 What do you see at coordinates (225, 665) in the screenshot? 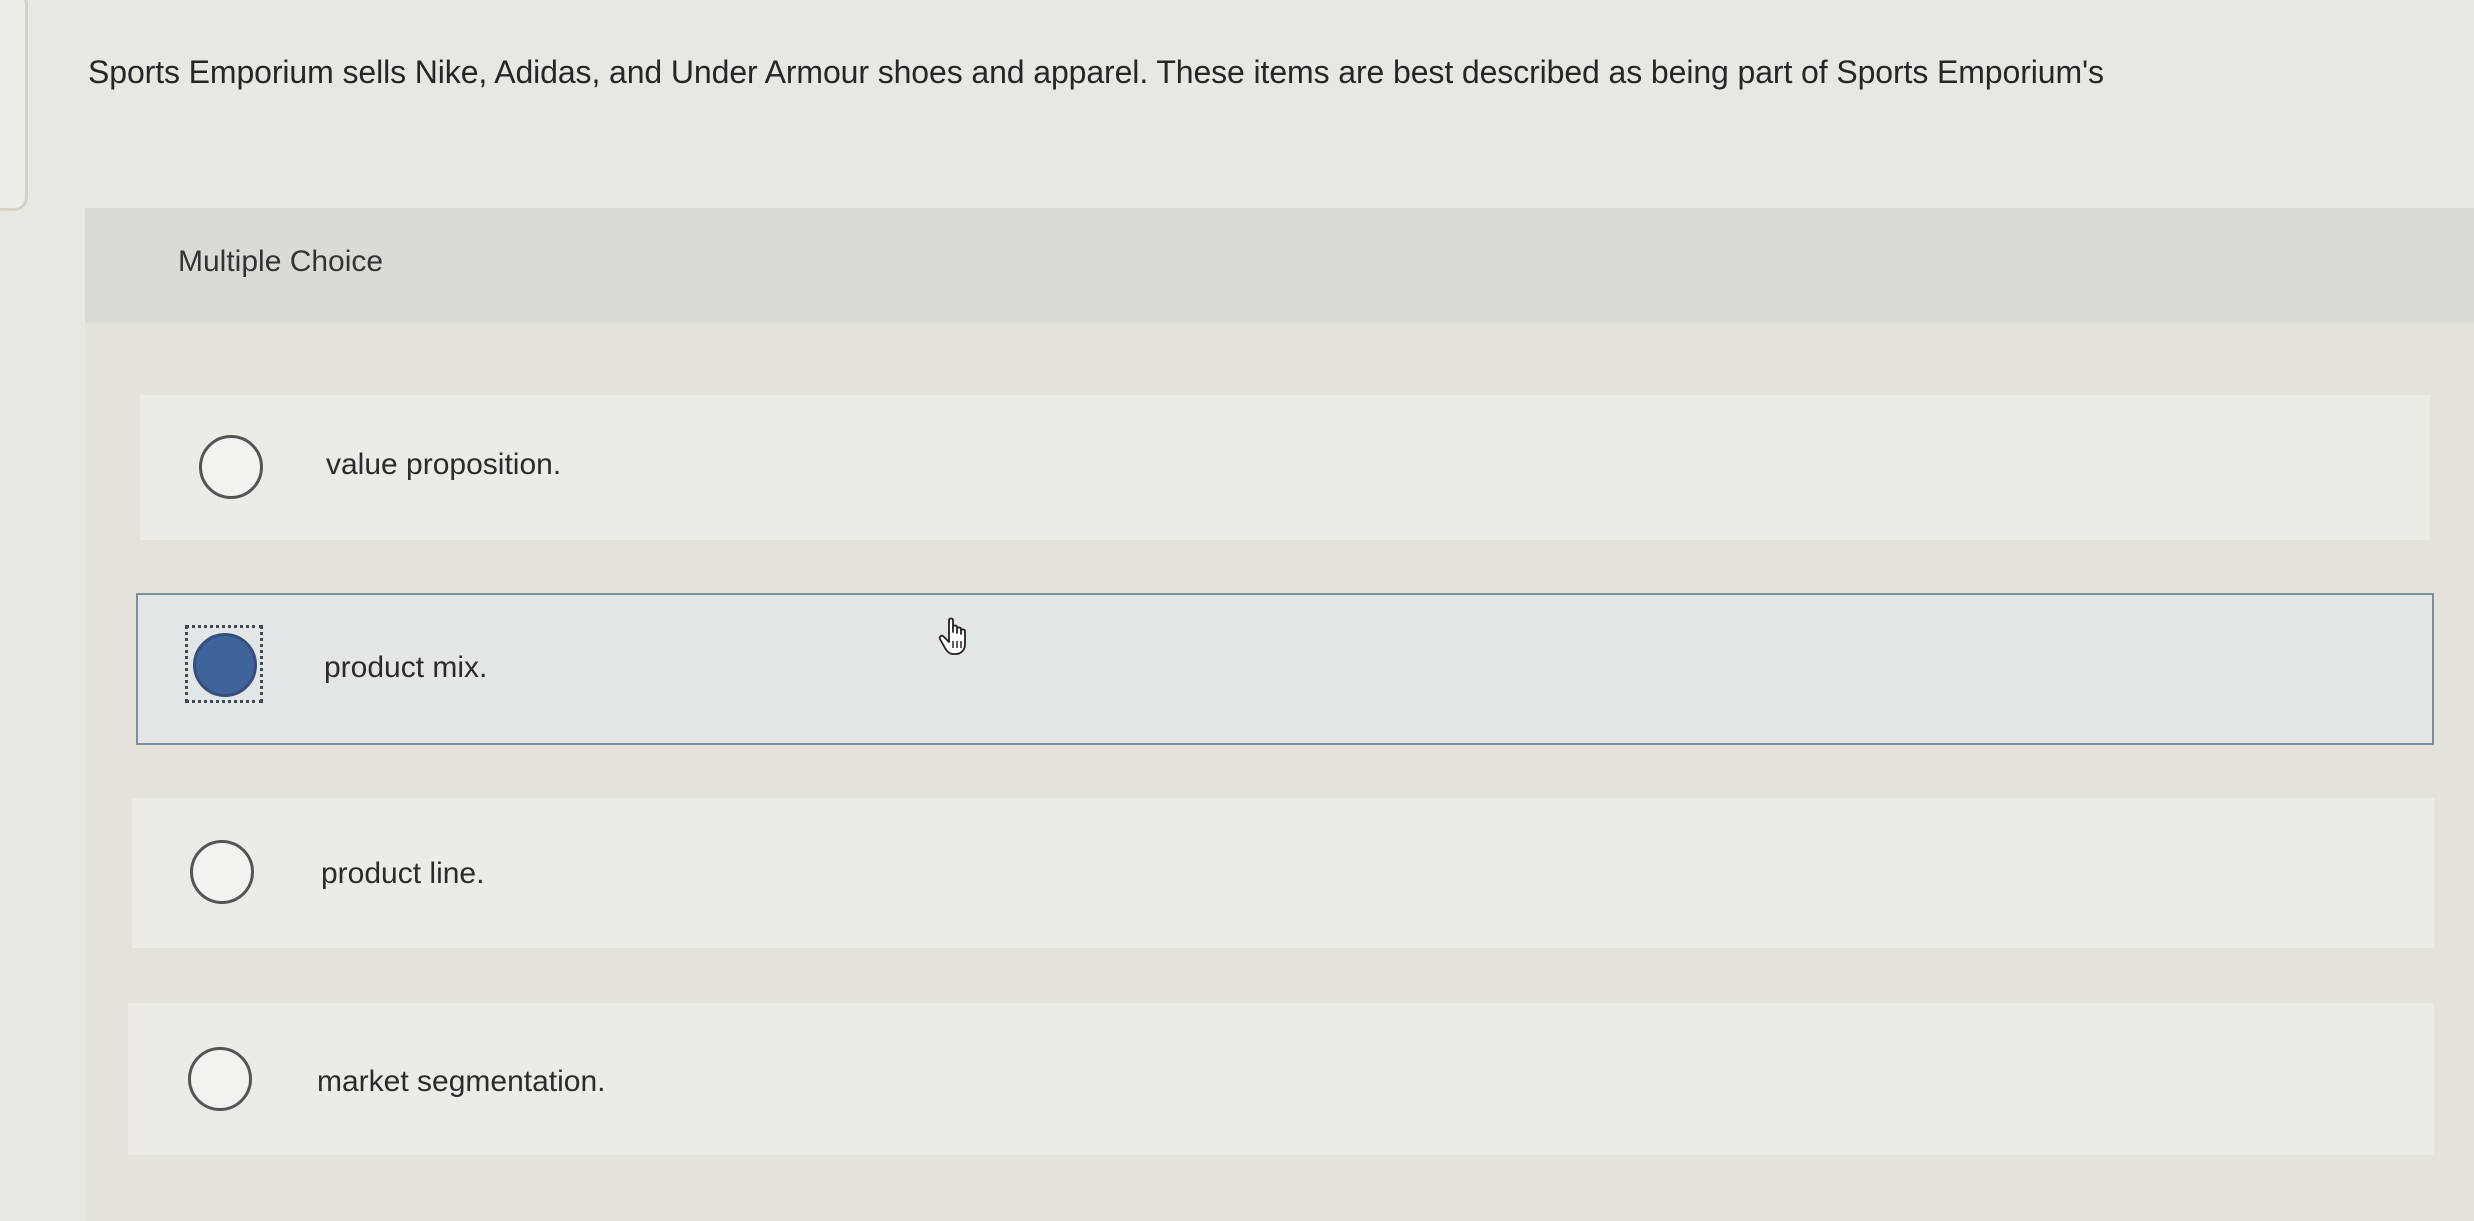
I see `radio-button-selected` at bounding box center [225, 665].